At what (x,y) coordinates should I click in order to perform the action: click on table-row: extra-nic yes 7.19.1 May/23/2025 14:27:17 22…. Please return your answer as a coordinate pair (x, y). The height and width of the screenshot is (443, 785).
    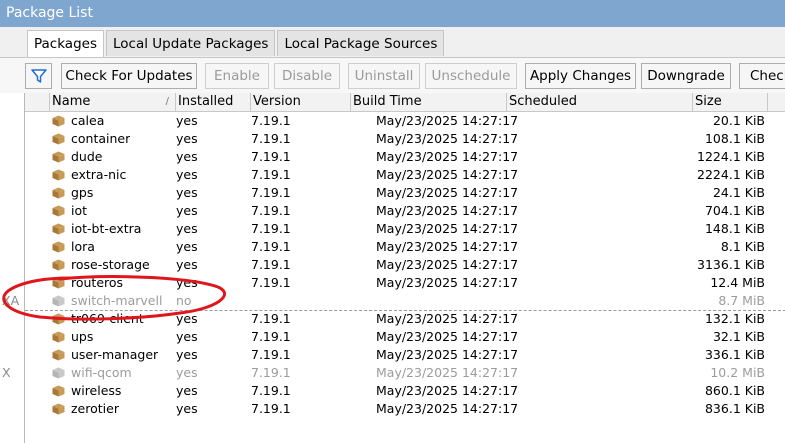
    Looking at the image, I should click on (405, 175).